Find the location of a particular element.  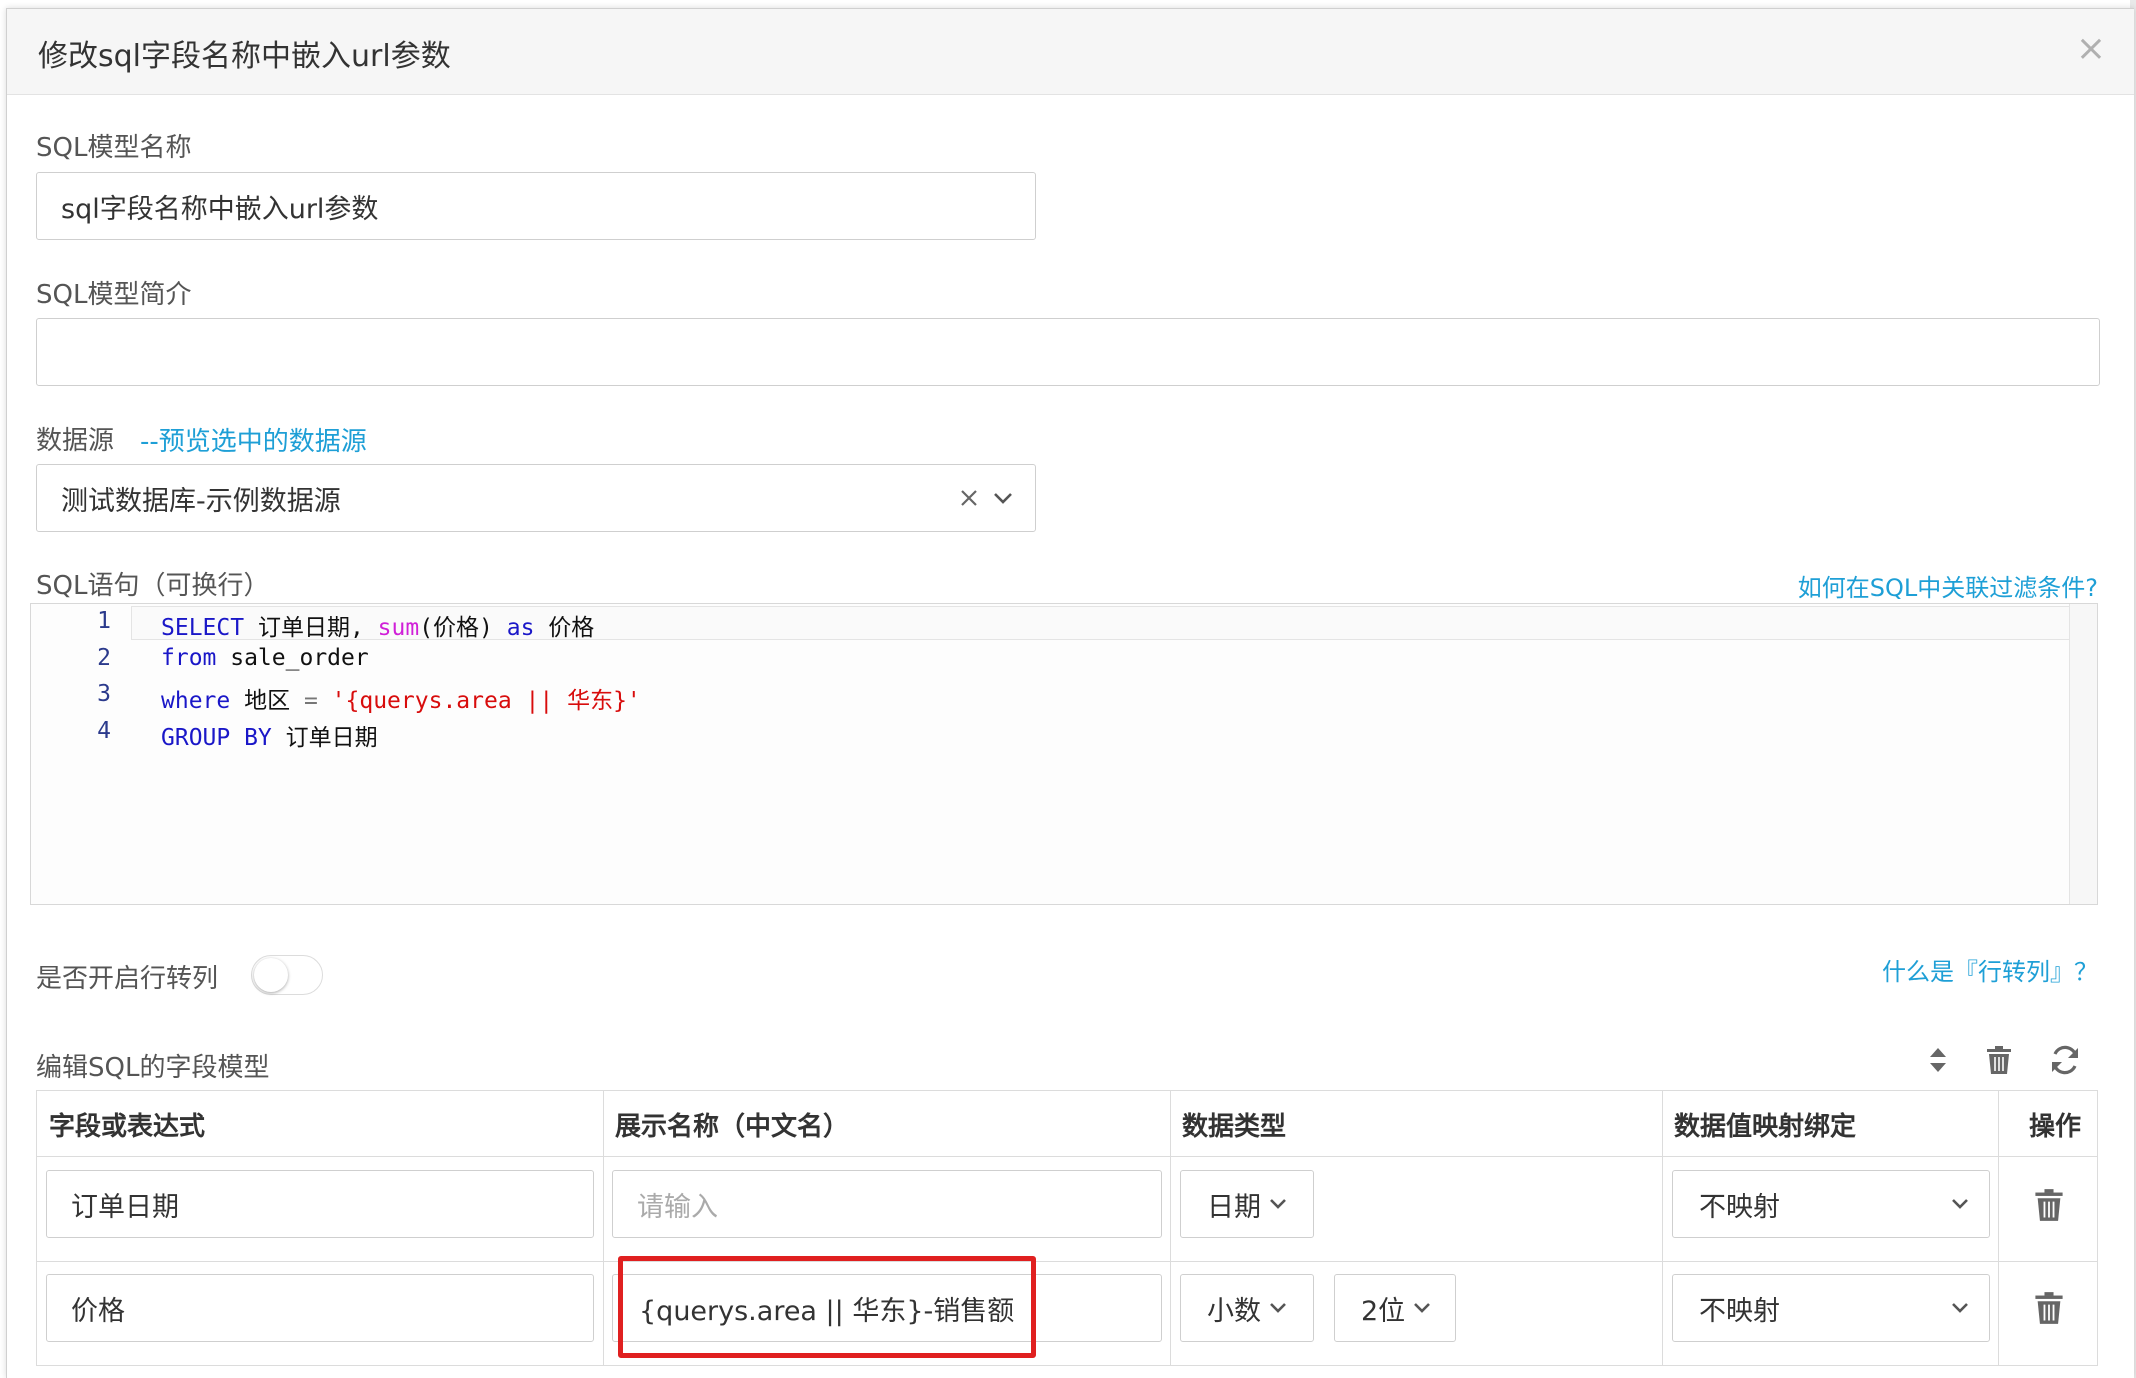

pivot-toggle is located at coordinates (287, 975).